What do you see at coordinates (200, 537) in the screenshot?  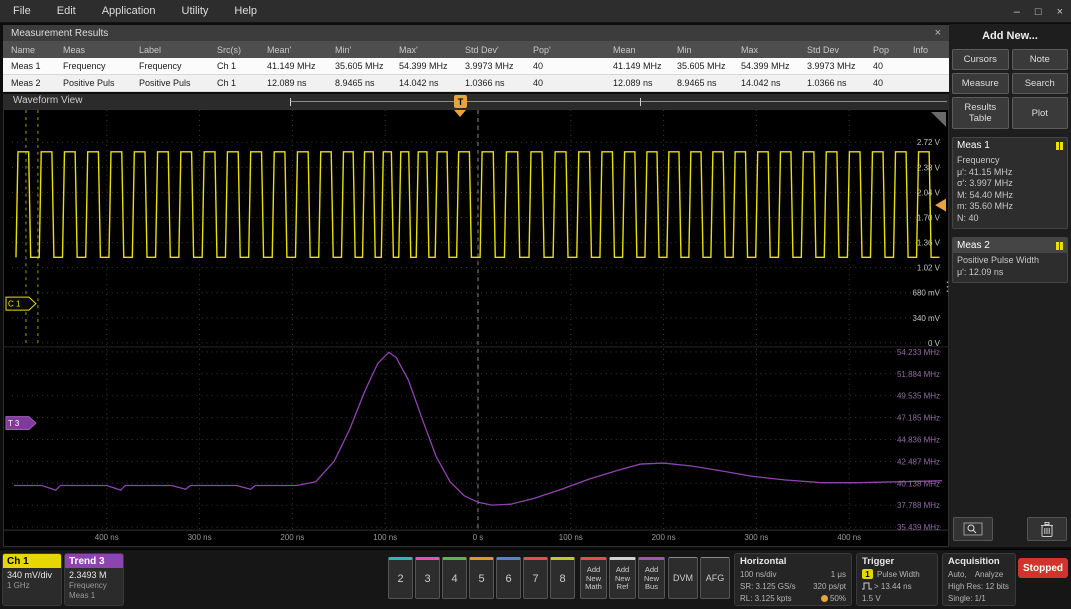 I see `time-axis-label: 300 ns` at bounding box center [200, 537].